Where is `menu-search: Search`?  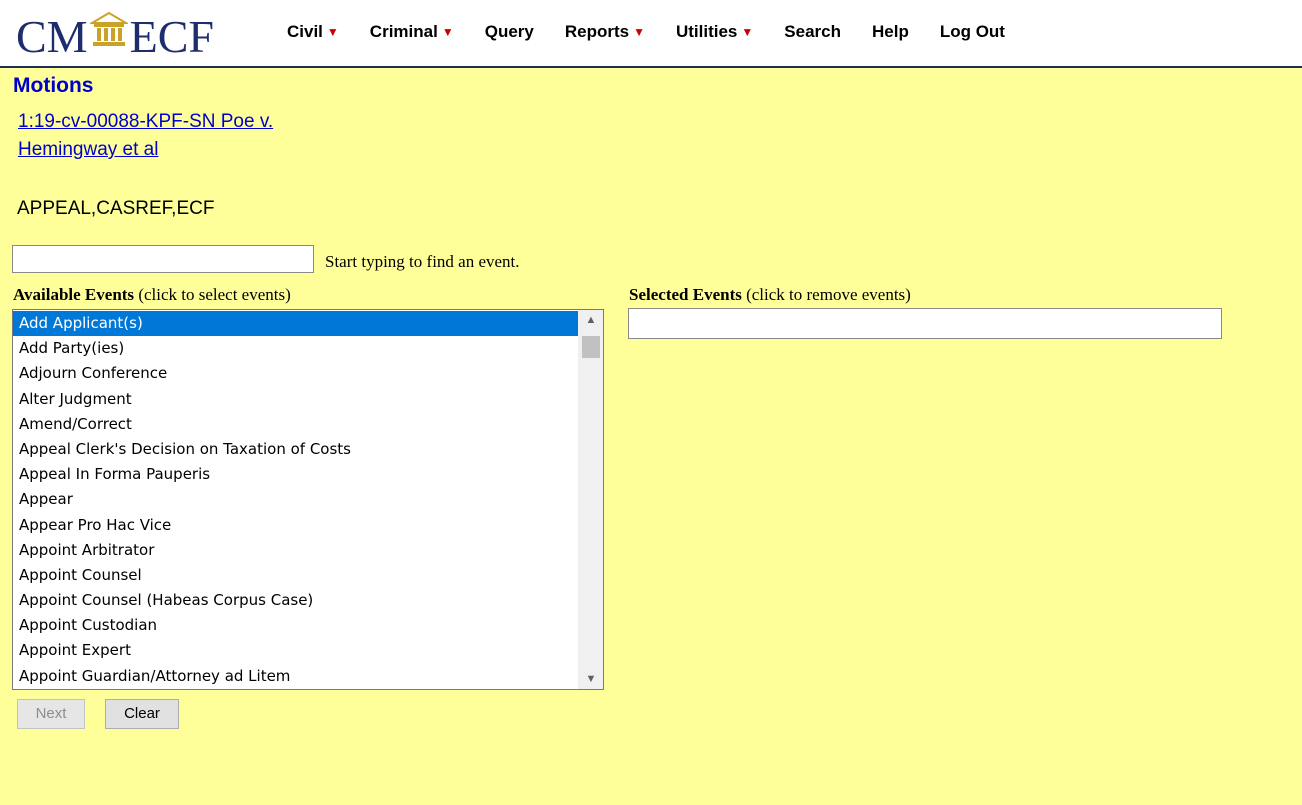
menu-search: Search is located at coordinates (812, 32).